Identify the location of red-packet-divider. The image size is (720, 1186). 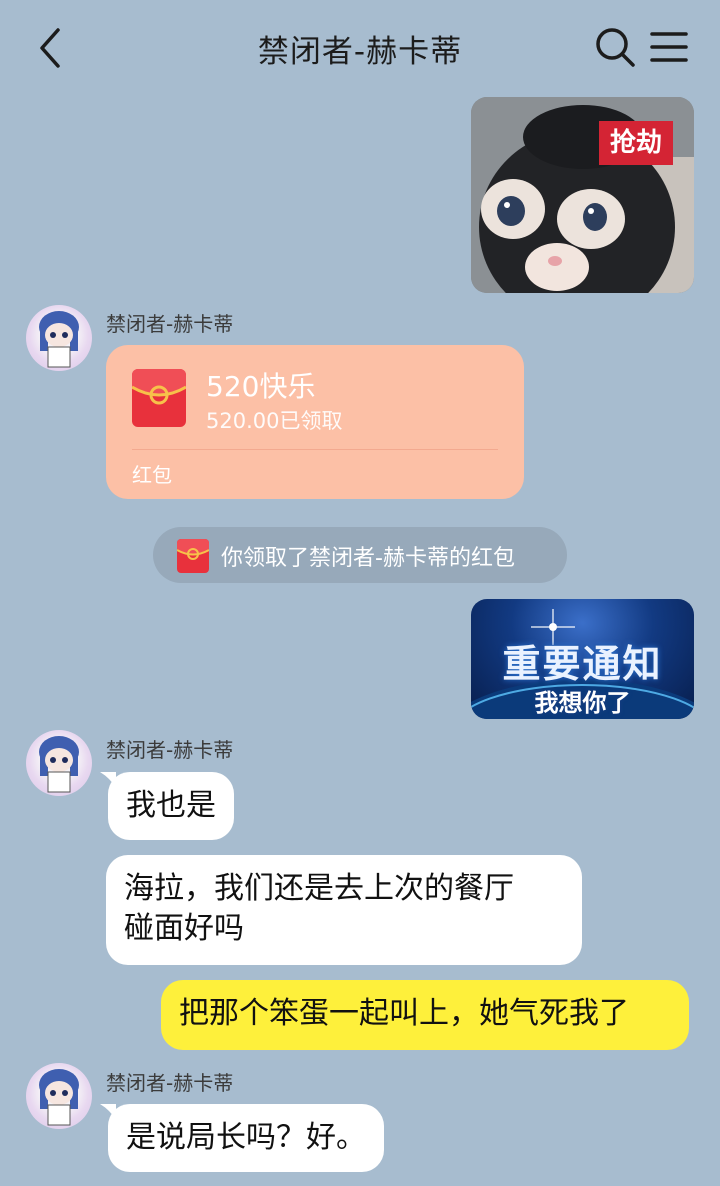
(315, 449).